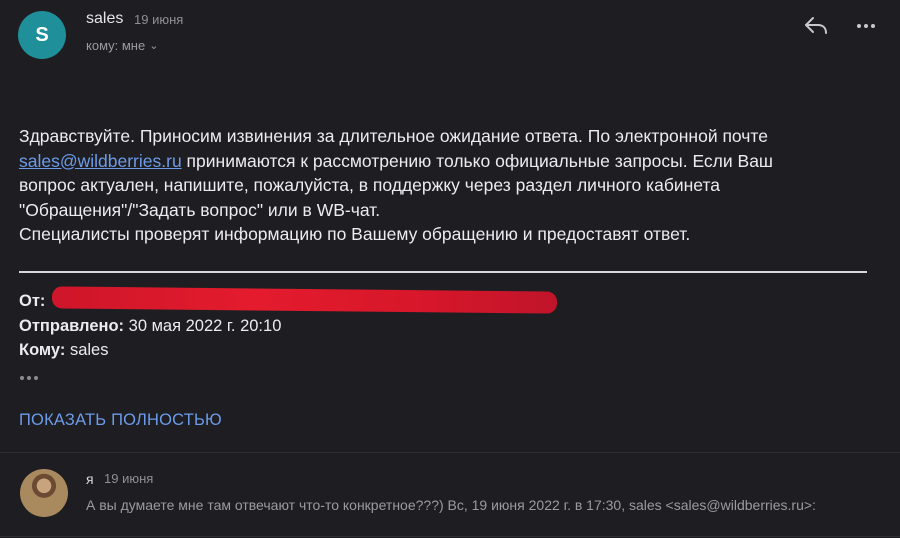 The width and height of the screenshot is (900, 538). I want to click on recipients-toggle: кому: мне ⌄, so click(122, 45).